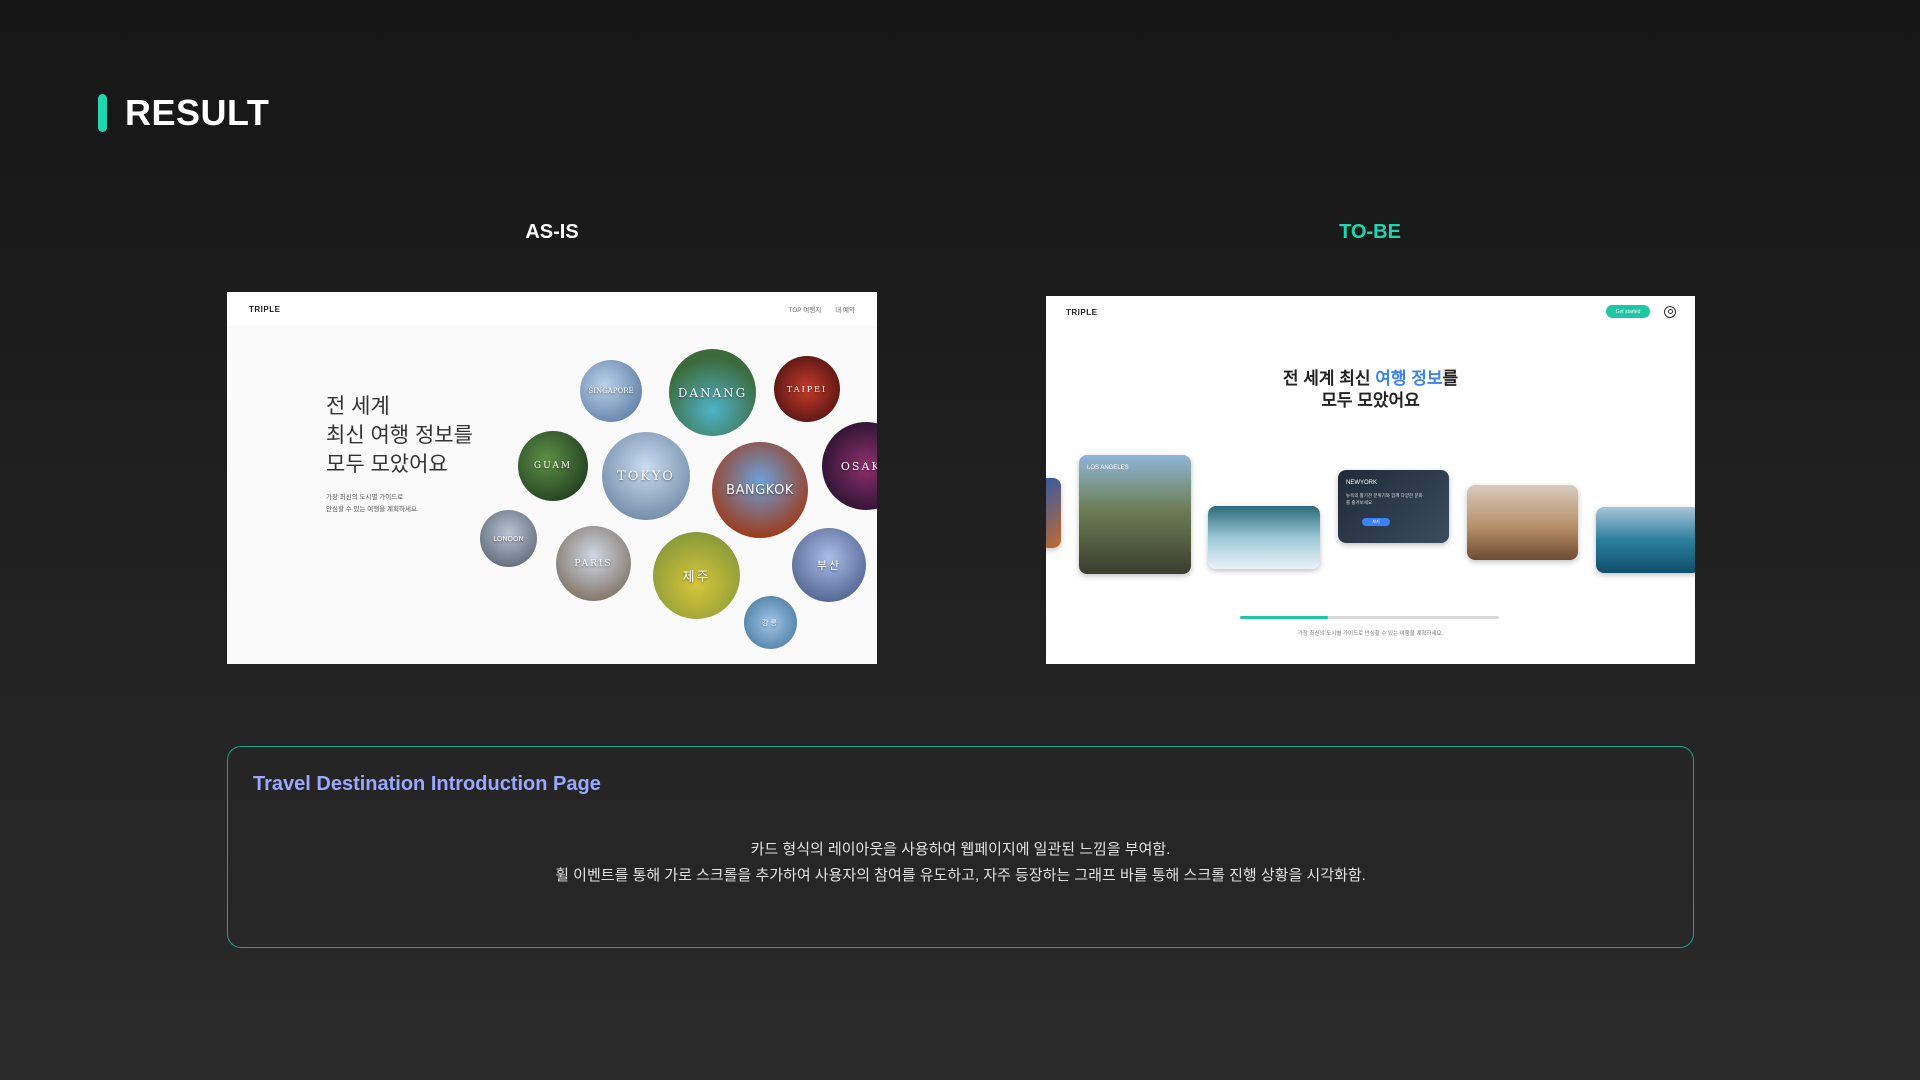  Describe the element at coordinates (1450, 378) in the screenshot. I see `tobe-heading-text: 를` at that location.